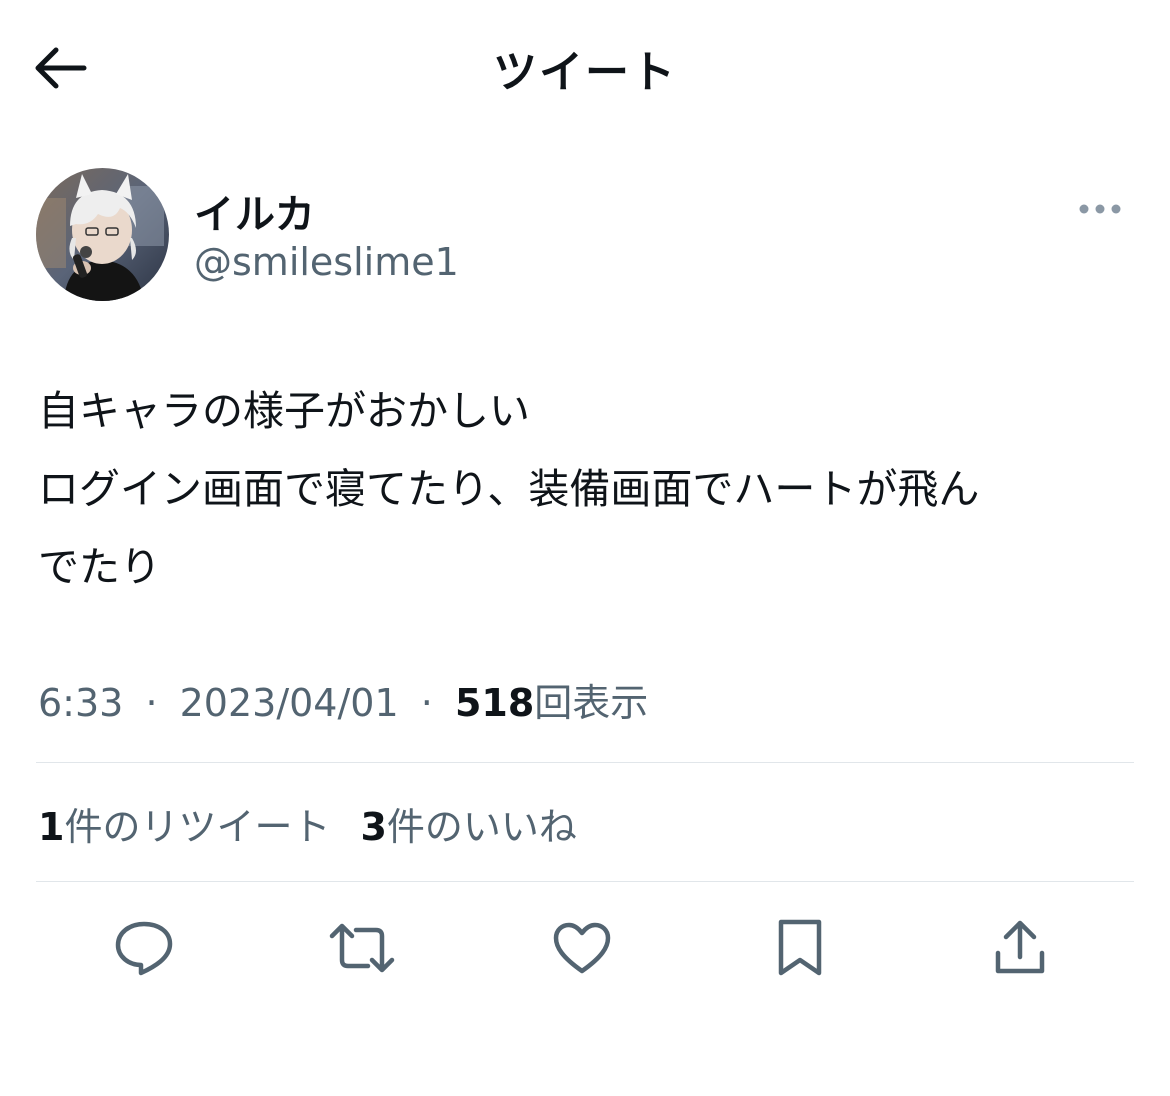 The height and width of the screenshot is (1096, 1170). I want to click on retweet-button, so click(362, 948).